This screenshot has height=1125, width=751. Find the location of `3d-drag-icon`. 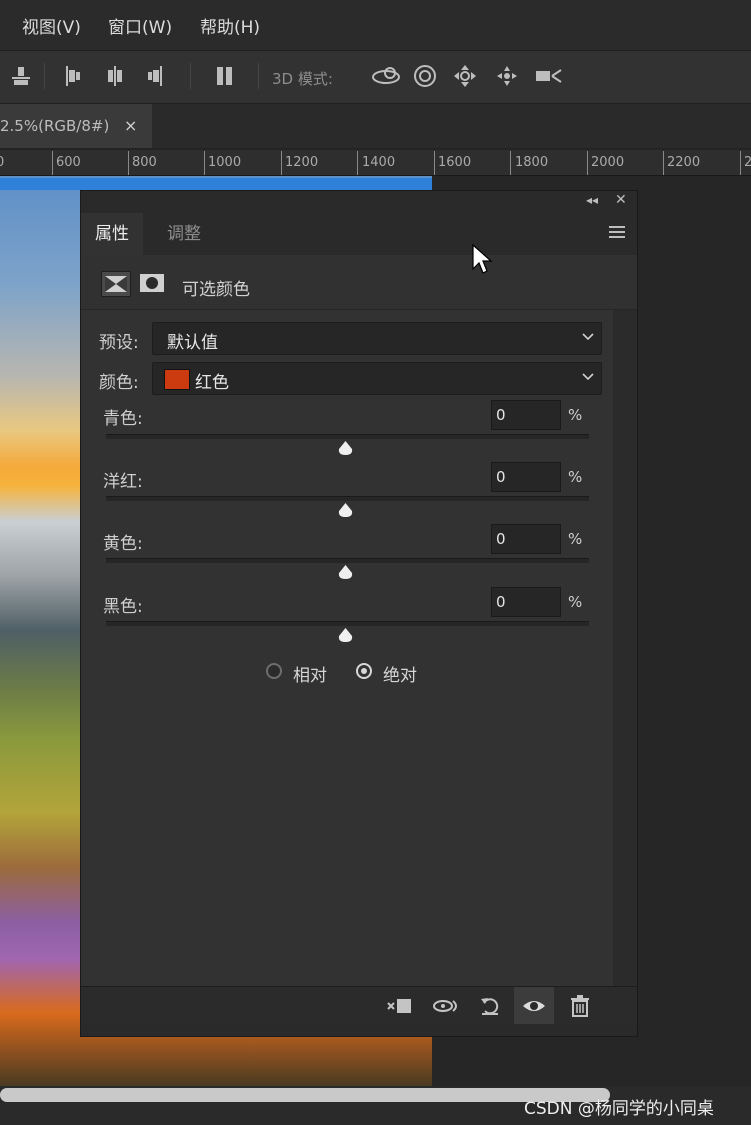

3d-drag-icon is located at coordinates (465, 76).